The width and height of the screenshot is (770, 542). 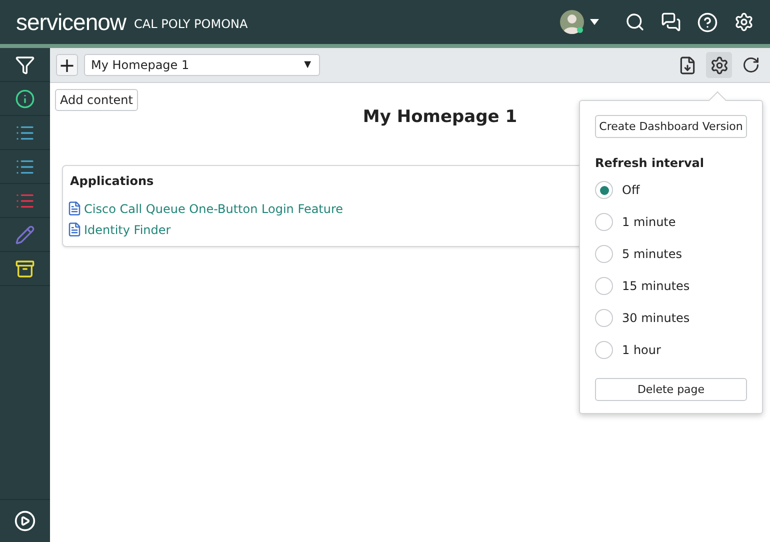 I want to click on option-label: 15 minutes, so click(x=656, y=286).